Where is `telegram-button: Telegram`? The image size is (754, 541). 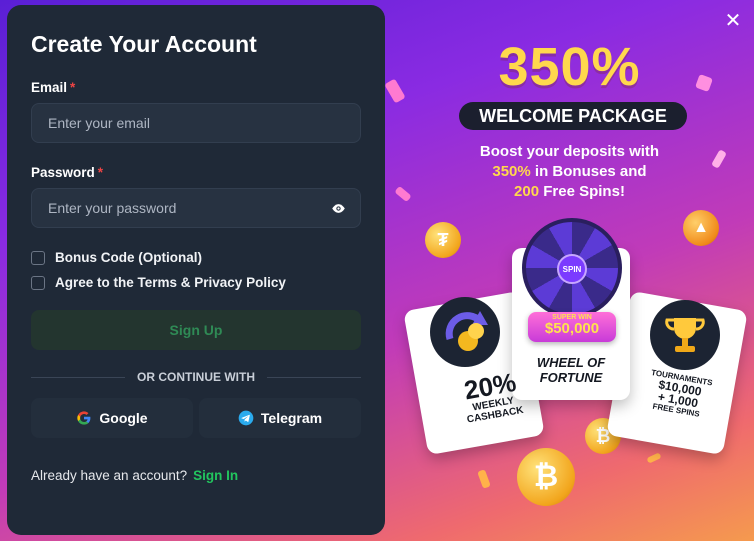 telegram-button: Telegram is located at coordinates (280, 418).